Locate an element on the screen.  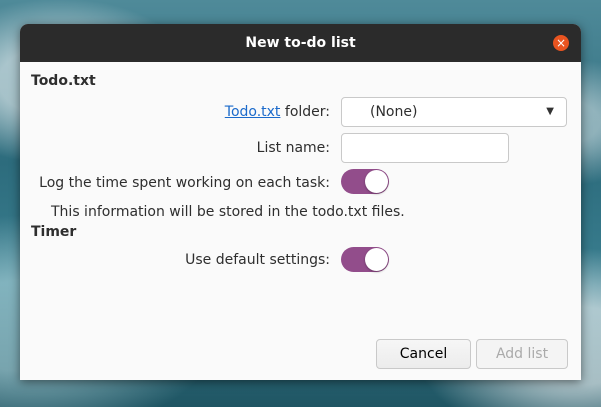
timer-section-heading: Timer is located at coordinates (54, 232).